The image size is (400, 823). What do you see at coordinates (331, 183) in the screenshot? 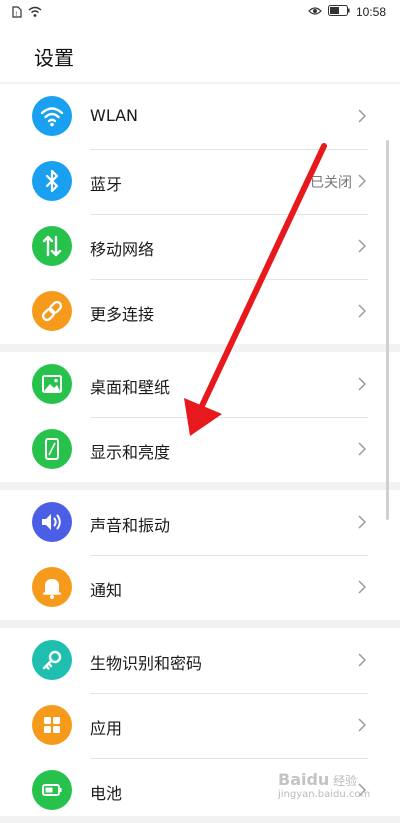
I see `status-value: 已关闭` at bounding box center [331, 183].